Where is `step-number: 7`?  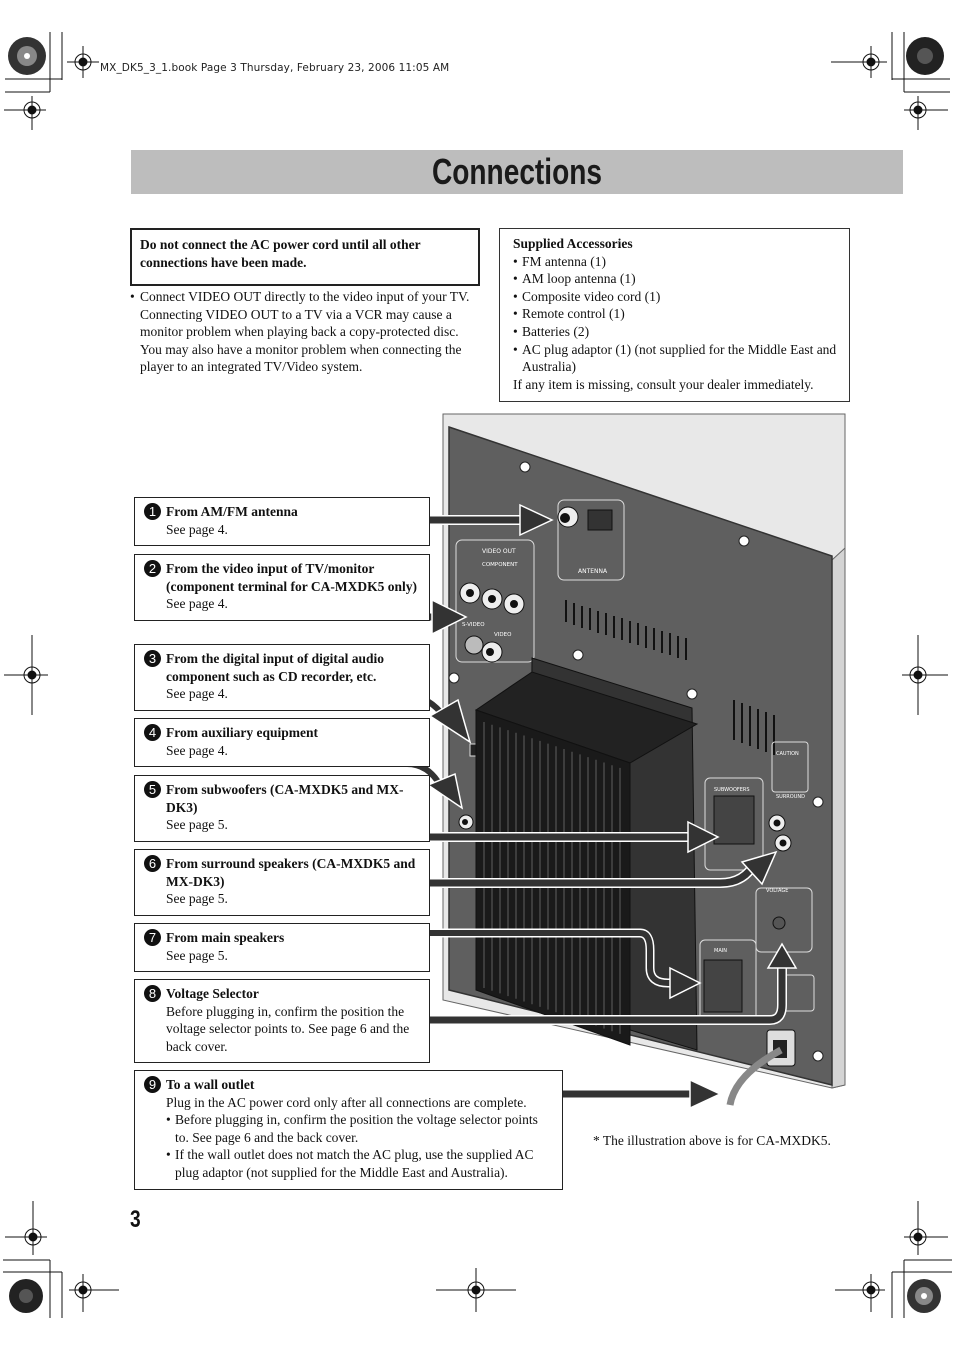 step-number: 7 is located at coordinates (152, 937).